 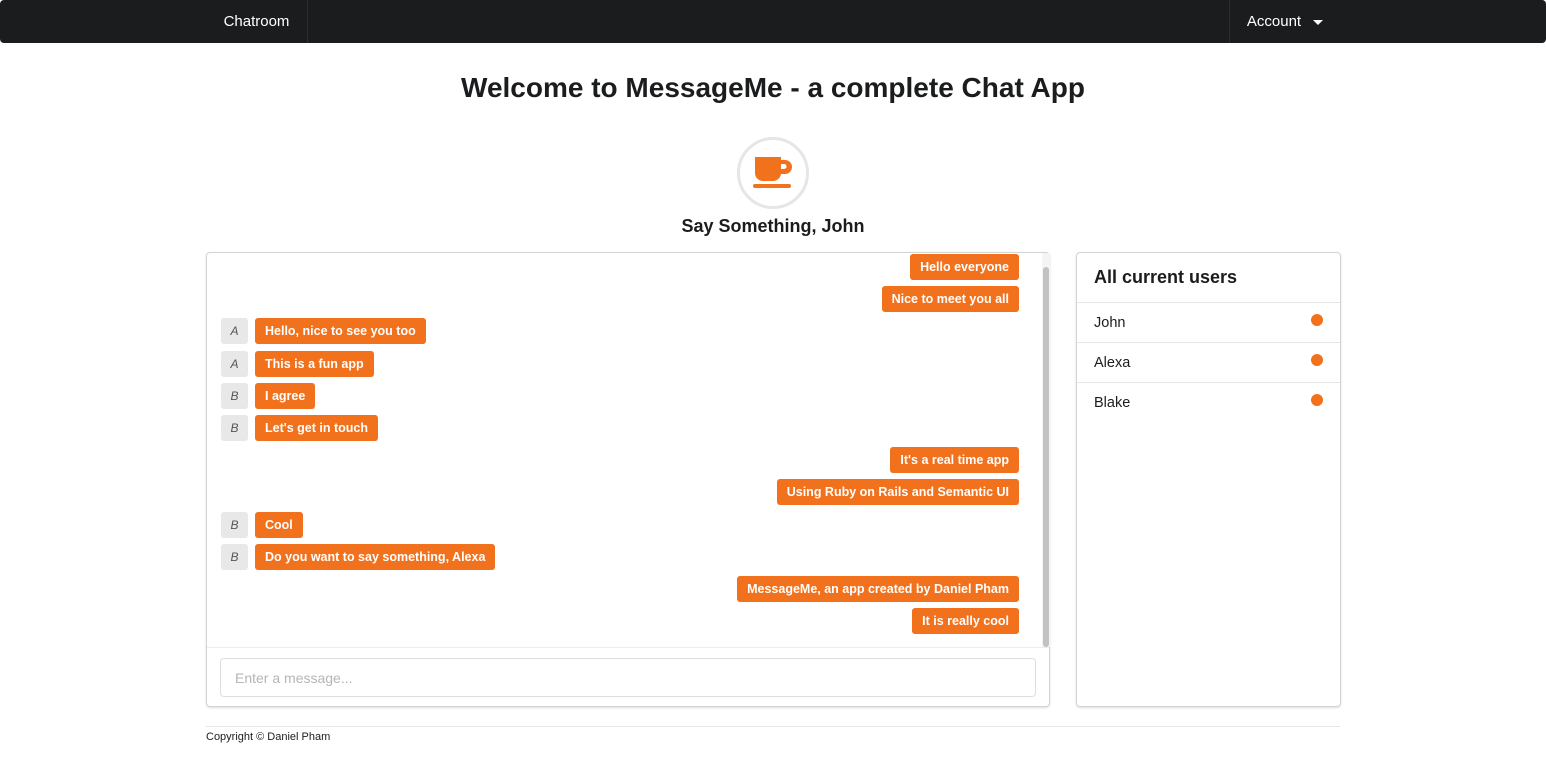 I want to click on user-list: John Alexa Blake, so click(x=1208, y=363).